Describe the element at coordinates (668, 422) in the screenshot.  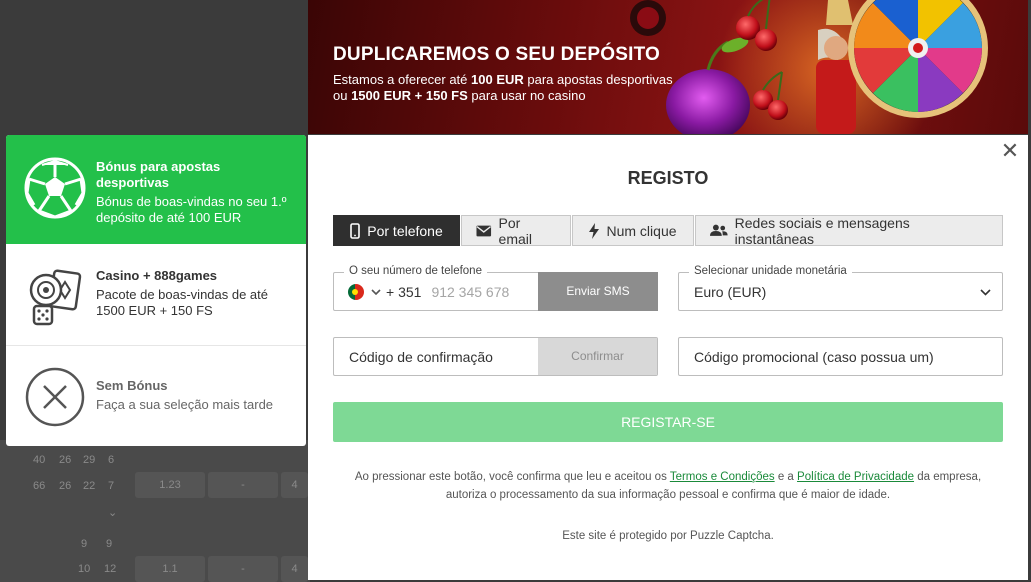
I see `register-button: REGISTAR-SE` at that location.